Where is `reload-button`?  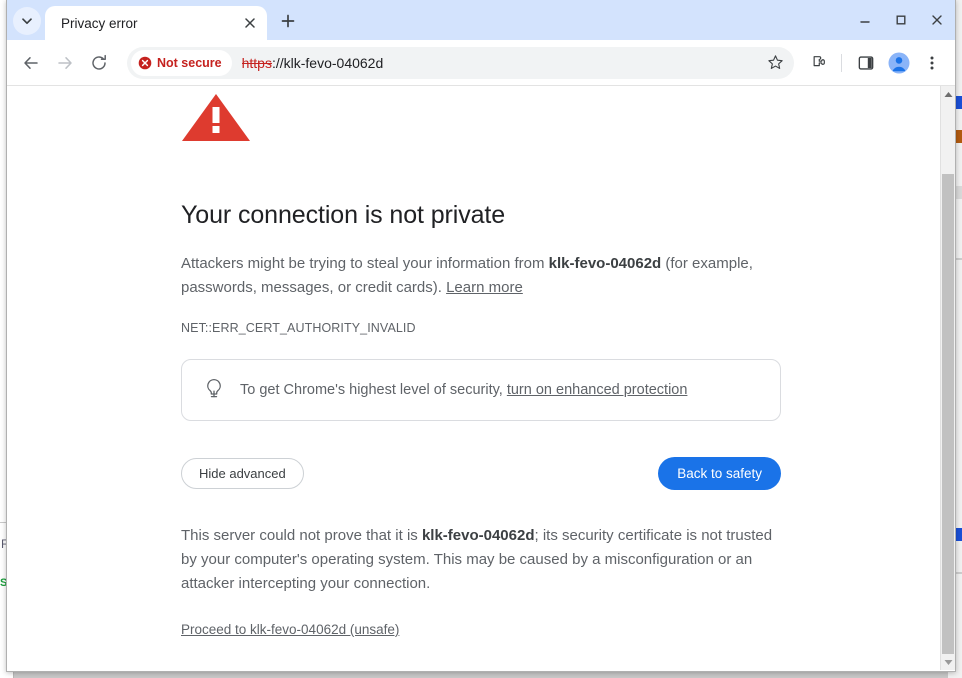
reload-button is located at coordinates (99, 63).